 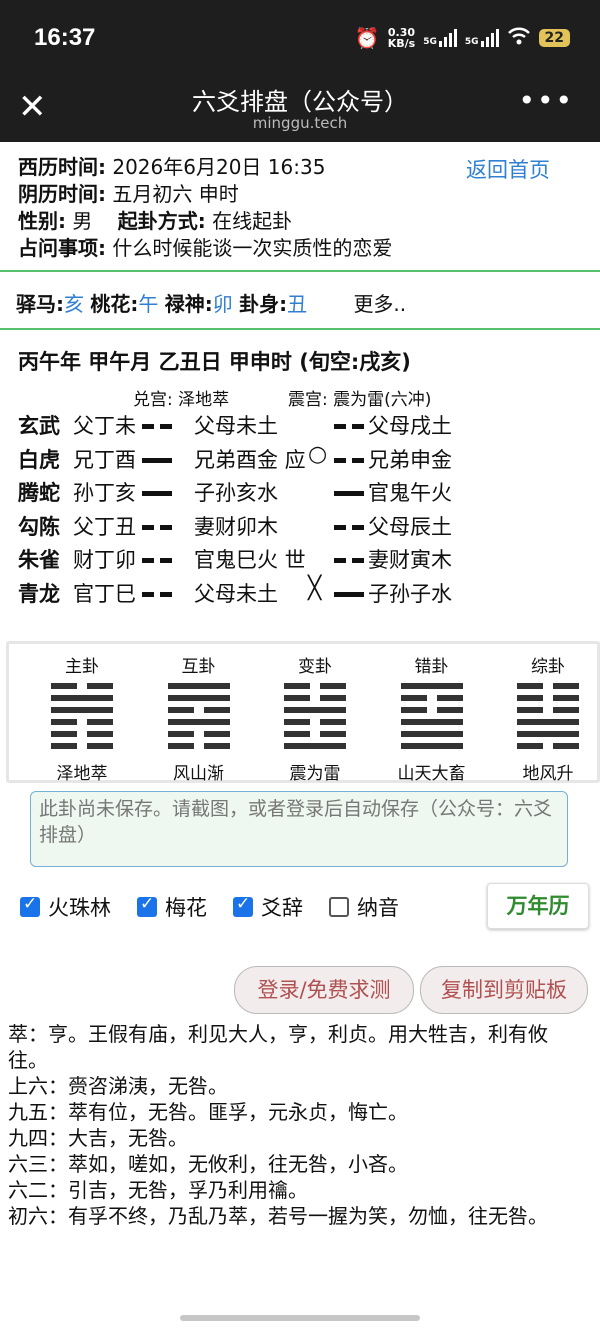 I want to click on checkbox-option: 梅花, so click(x=172, y=907).